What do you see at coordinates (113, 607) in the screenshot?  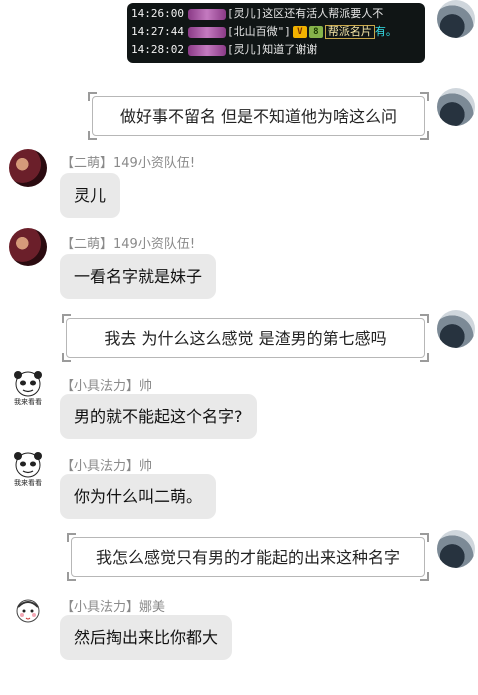 I see `sender-name: 【小具法力】娜美` at bounding box center [113, 607].